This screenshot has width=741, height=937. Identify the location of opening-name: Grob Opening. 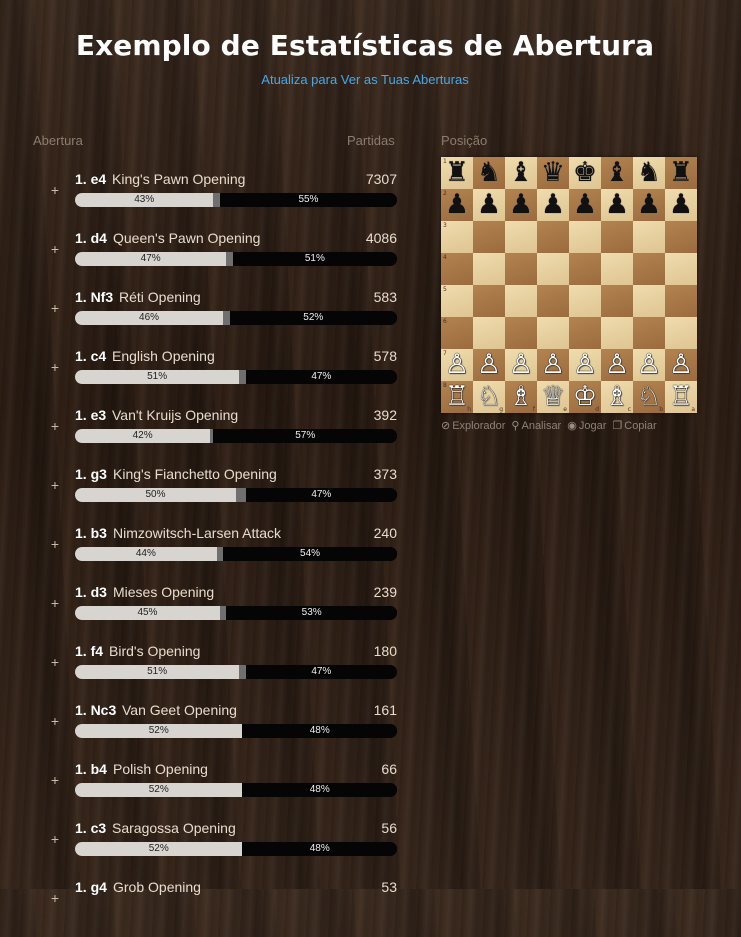
(157, 887).